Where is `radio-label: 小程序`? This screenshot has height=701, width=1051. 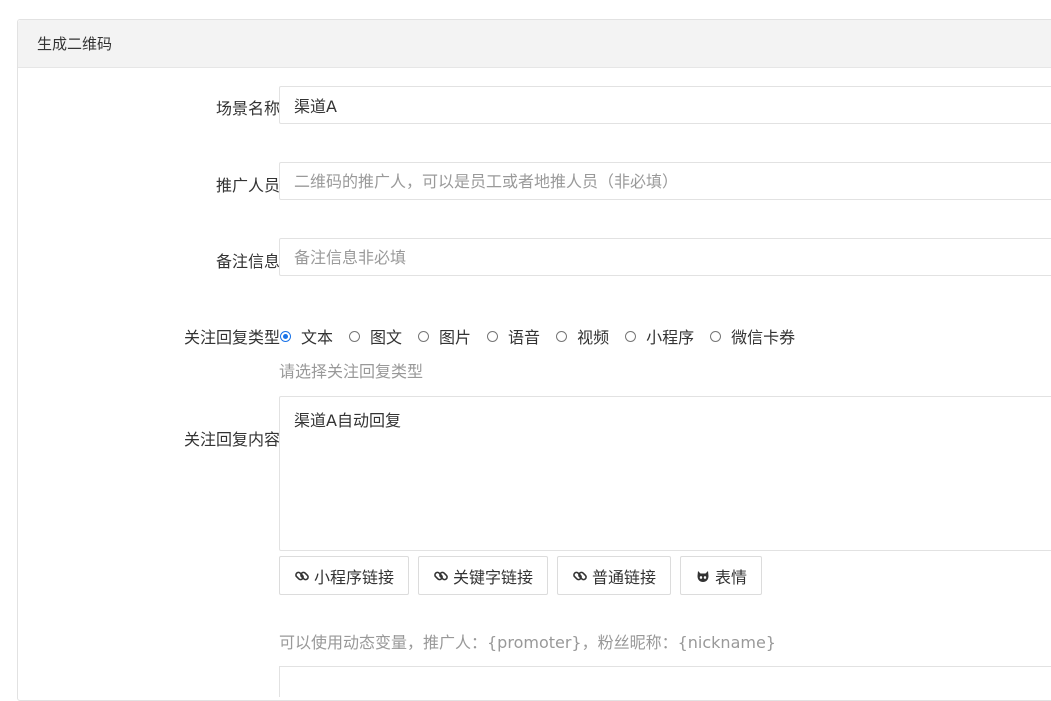
radio-label: 小程序 is located at coordinates (670, 337).